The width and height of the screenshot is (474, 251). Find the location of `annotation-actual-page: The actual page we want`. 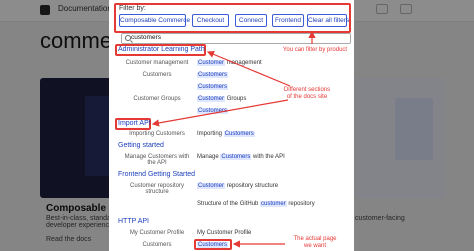

annotation-actual-page: The actual page we want is located at coordinates (315, 243).